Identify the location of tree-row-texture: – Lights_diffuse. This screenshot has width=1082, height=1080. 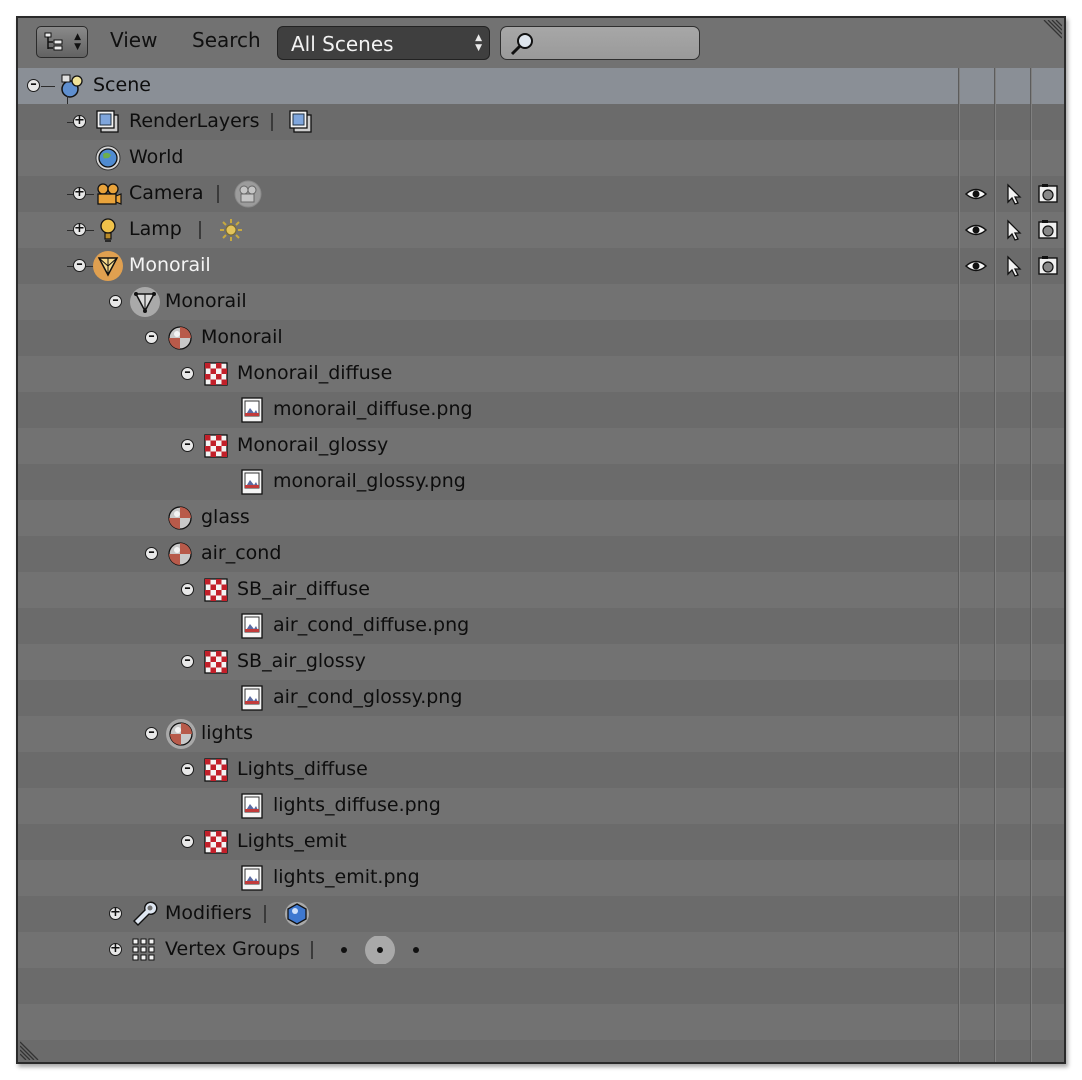
(541, 770).